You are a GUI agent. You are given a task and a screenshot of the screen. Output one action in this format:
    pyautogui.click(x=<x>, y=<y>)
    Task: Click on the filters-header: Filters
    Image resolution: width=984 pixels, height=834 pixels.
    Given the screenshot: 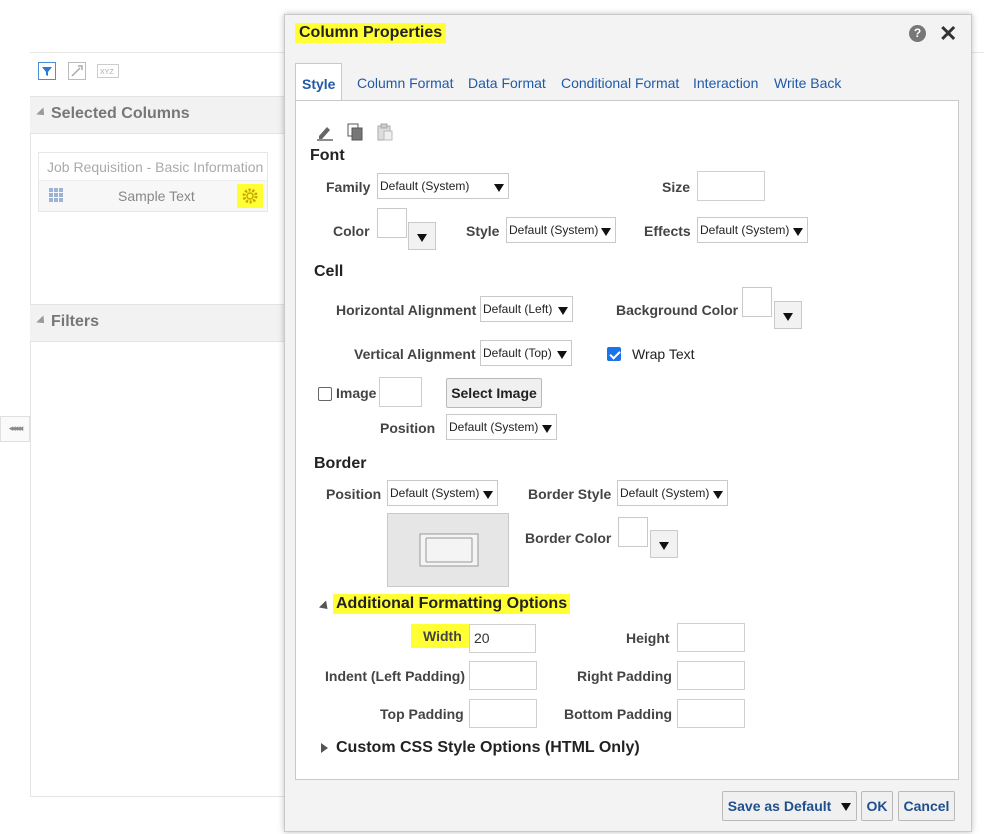 What is the action you would take?
    pyautogui.click(x=160, y=323)
    